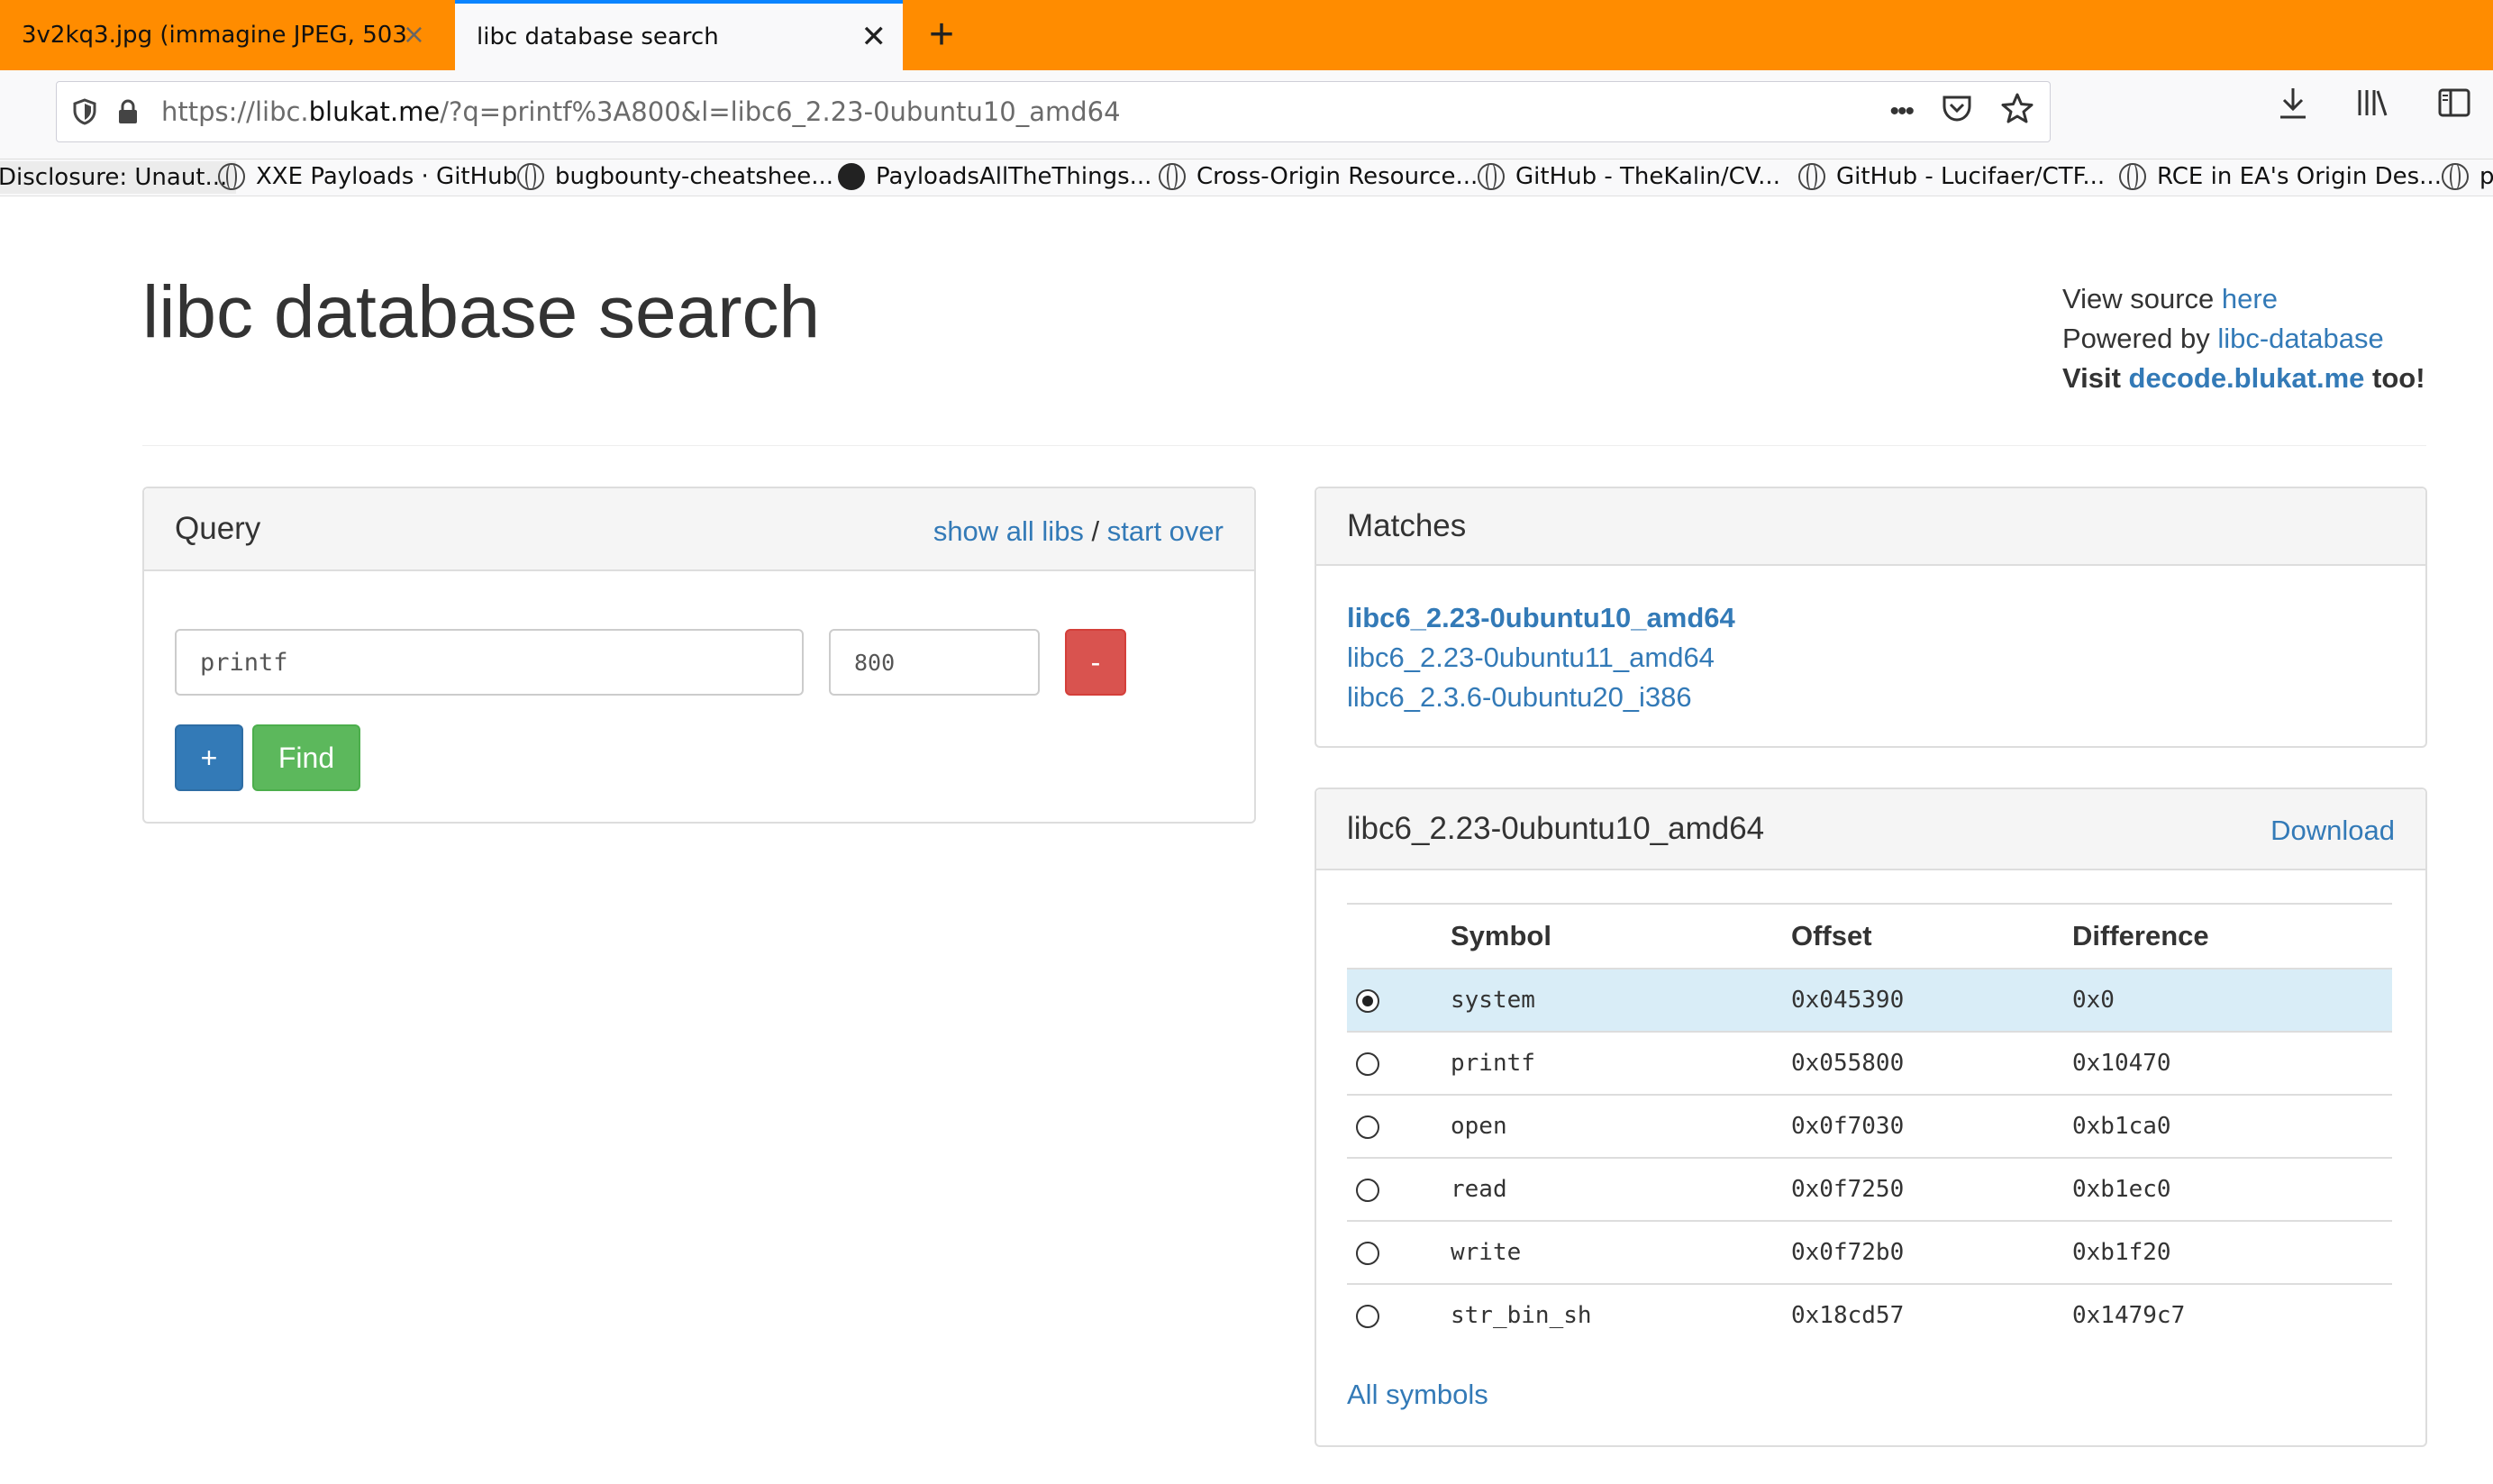 Image resolution: width=2493 pixels, height=1484 pixels. Describe the element at coordinates (1930, 1127) in the screenshot. I see `offset-cell: 0x0f7030` at that location.